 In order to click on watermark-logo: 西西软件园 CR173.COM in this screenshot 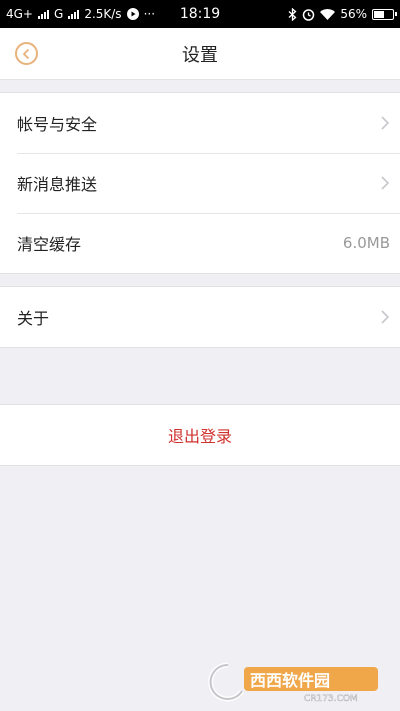, I will do `click(293, 682)`.